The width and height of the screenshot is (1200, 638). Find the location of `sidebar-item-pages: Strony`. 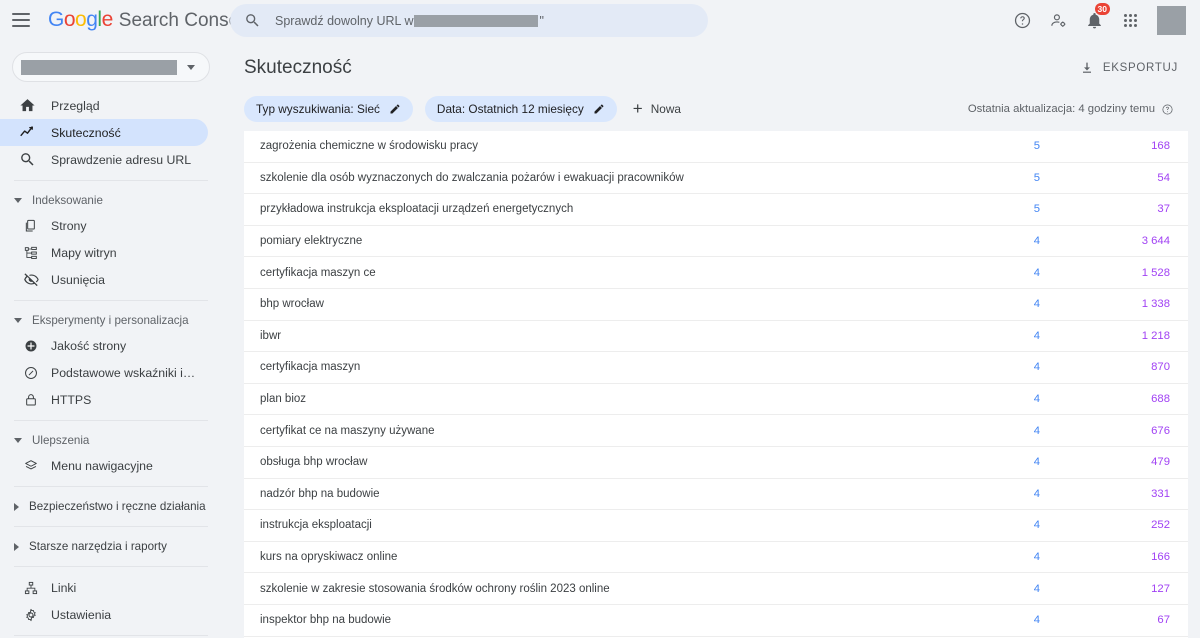

sidebar-item-pages: Strony is located at coordinates (104, 225).